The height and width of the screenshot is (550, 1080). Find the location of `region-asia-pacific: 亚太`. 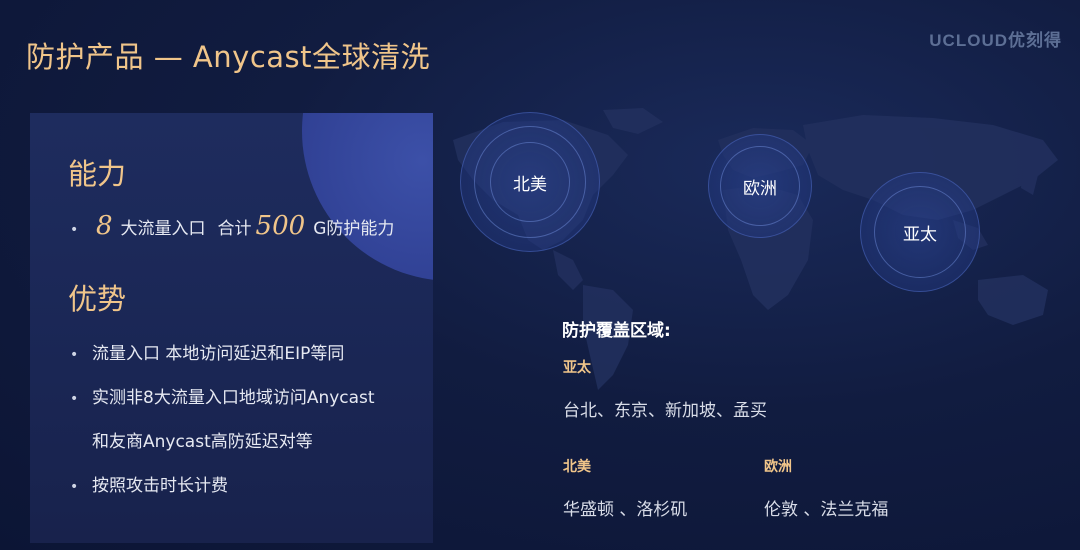

region-asia-pacific: 亚太 is located at coordinates (920, 232).